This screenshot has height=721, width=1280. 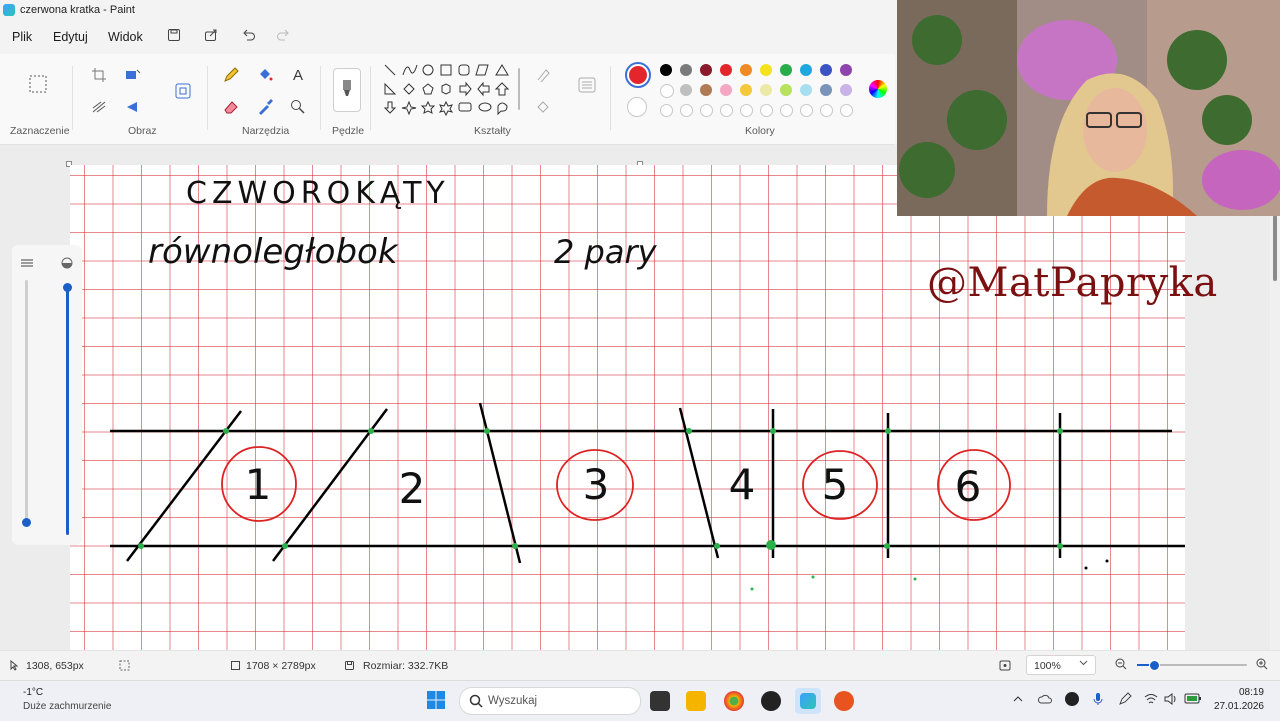 I want to click on select-all-icon, so click(x=99, y=107).